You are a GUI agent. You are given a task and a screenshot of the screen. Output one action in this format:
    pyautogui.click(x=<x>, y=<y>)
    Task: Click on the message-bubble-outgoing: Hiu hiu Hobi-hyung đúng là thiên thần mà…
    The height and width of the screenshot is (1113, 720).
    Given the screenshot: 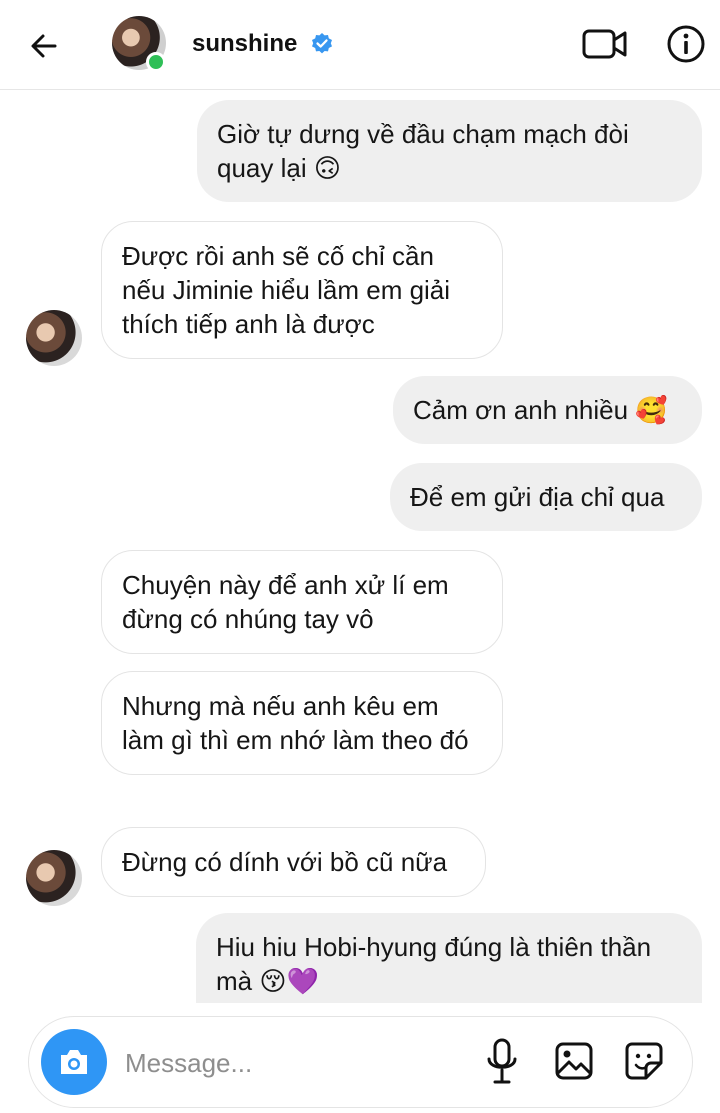 What is the action you would take?
    pyautogui.click(x=449, y=958)
    